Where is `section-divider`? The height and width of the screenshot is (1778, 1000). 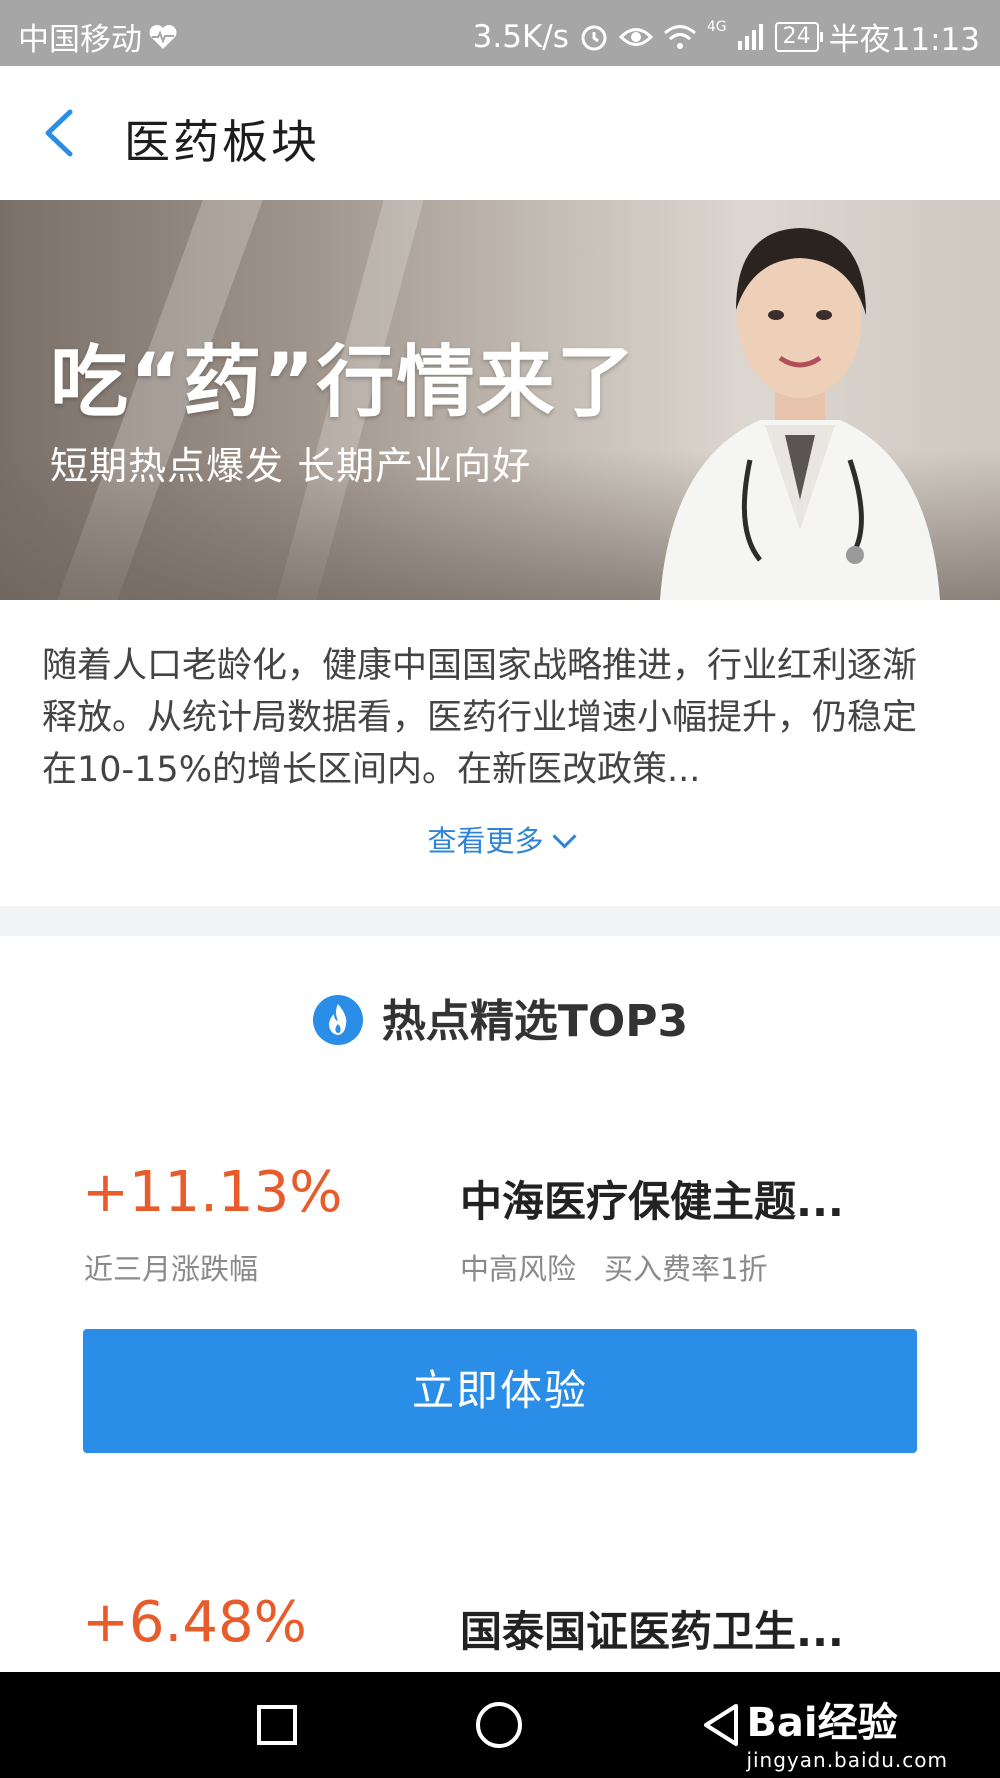
section-divider is located at coordinates (500, 921).